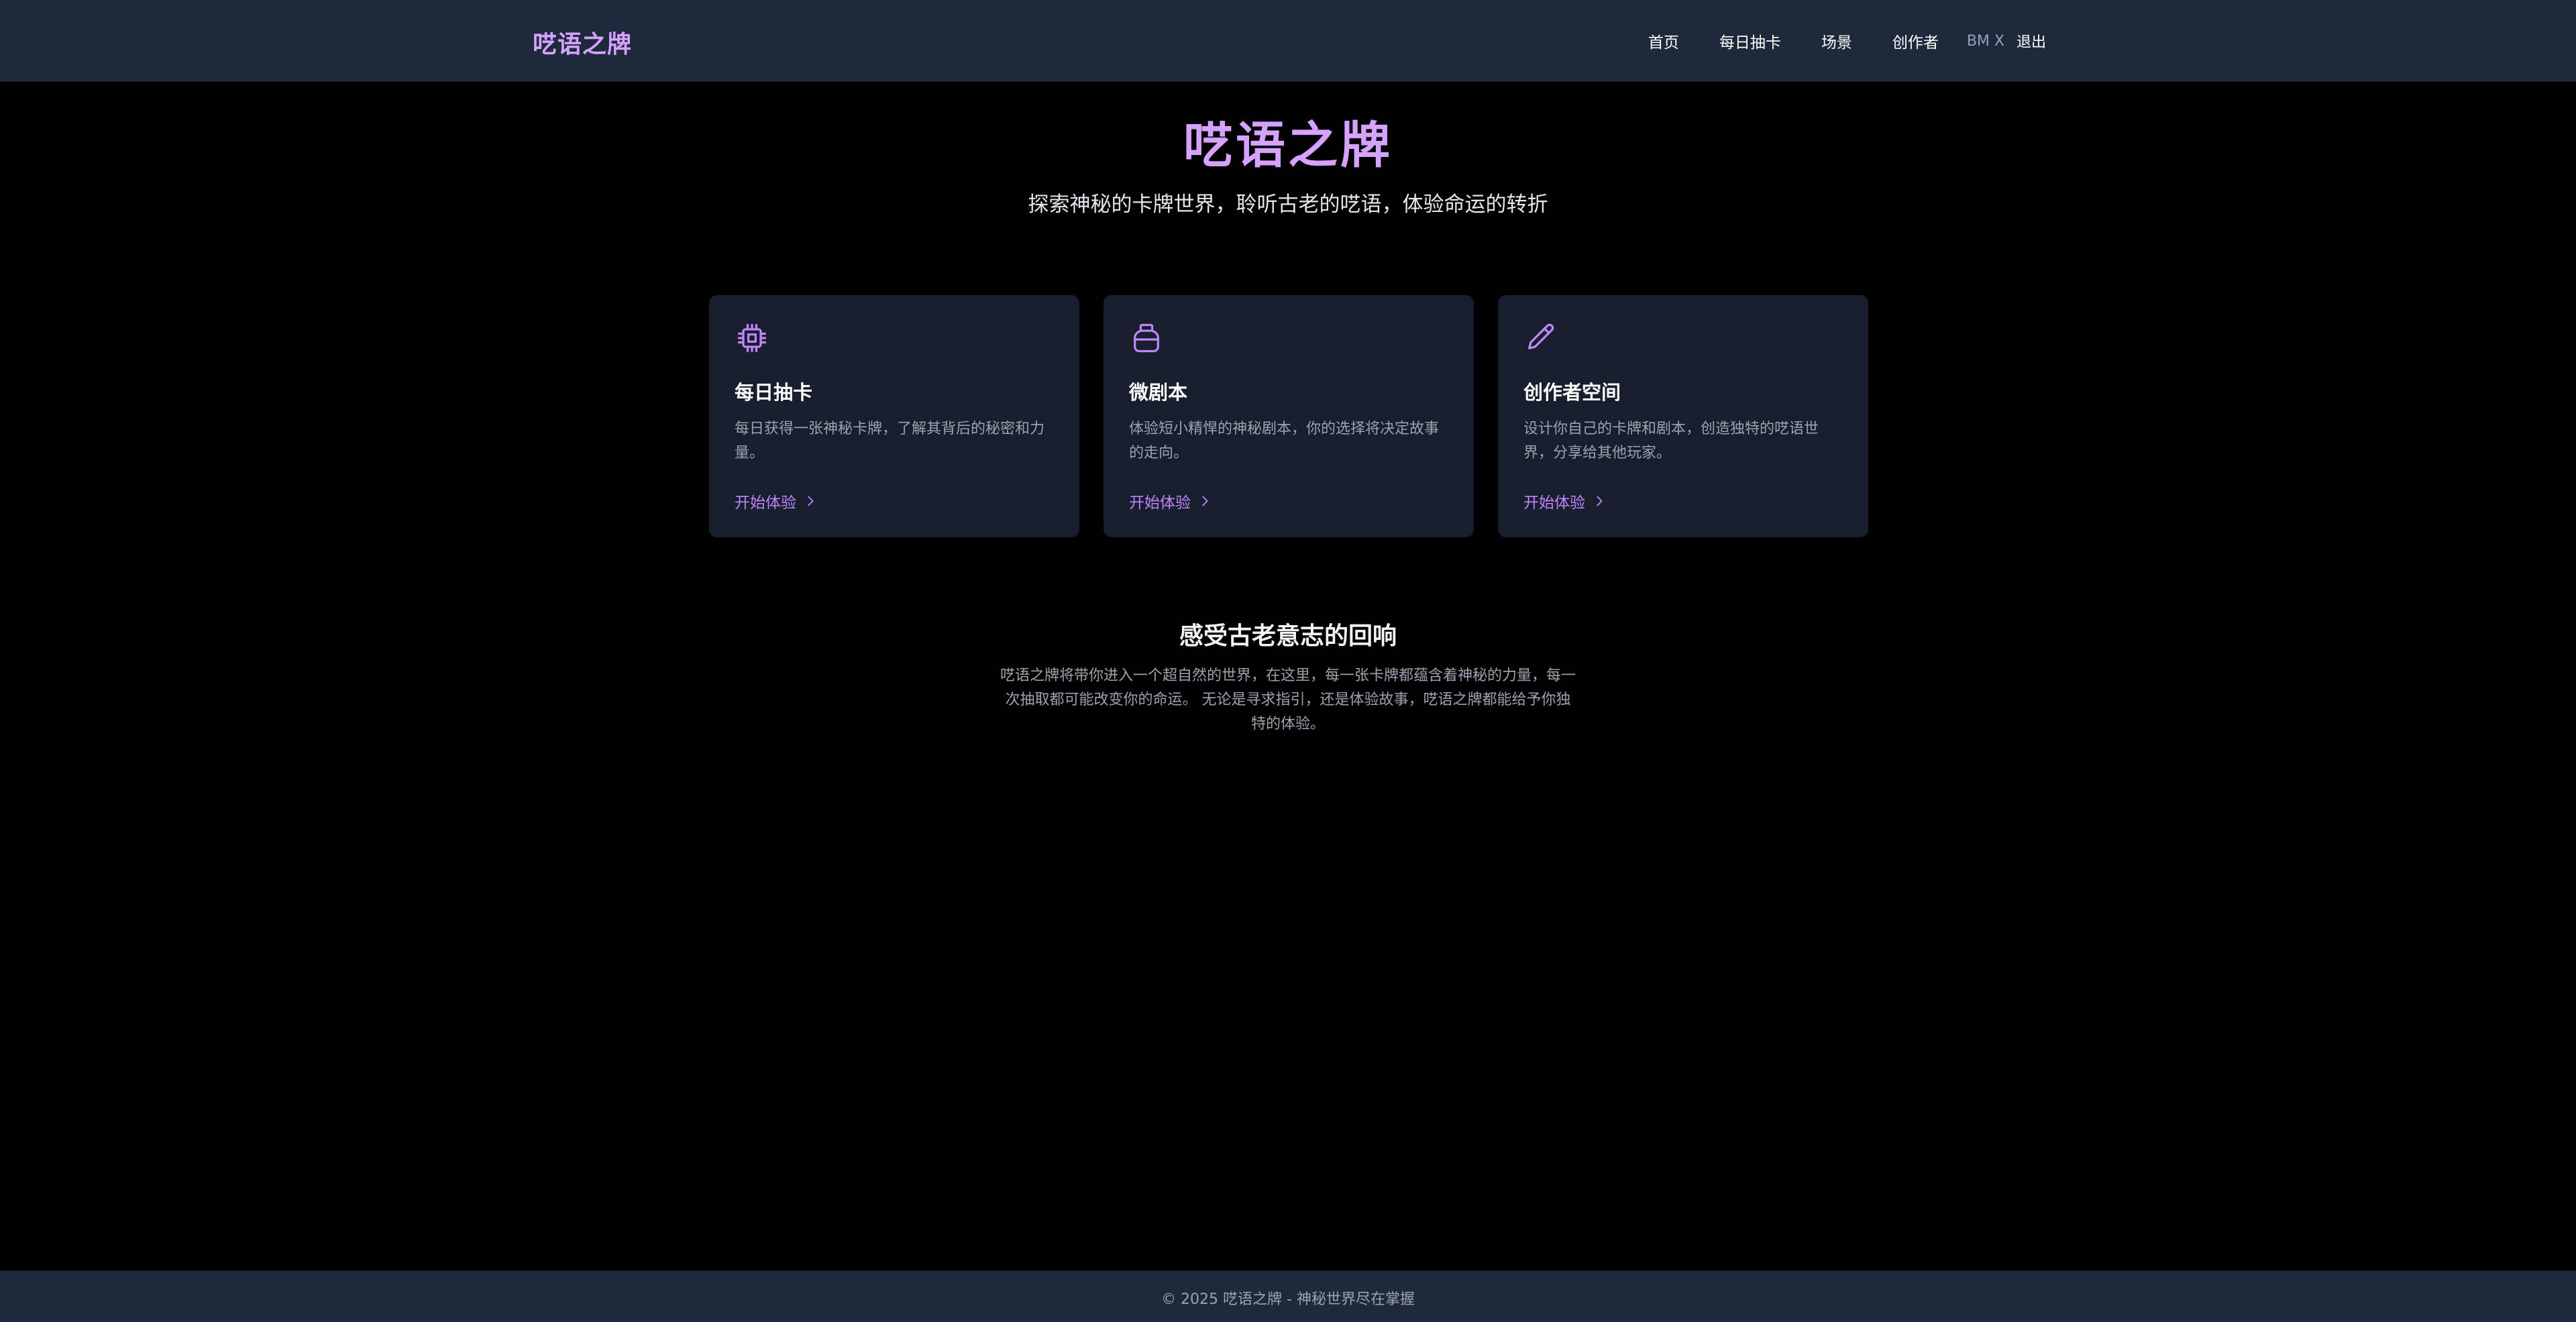 This screenshot has height=1322, width=2576. What do you see at coordinates (890, 441) in the screenshot?
I see `card-description: 每日获得一张神秘卡牌，了解其背后的秘密和力量。` at bounding box center [890, 441].